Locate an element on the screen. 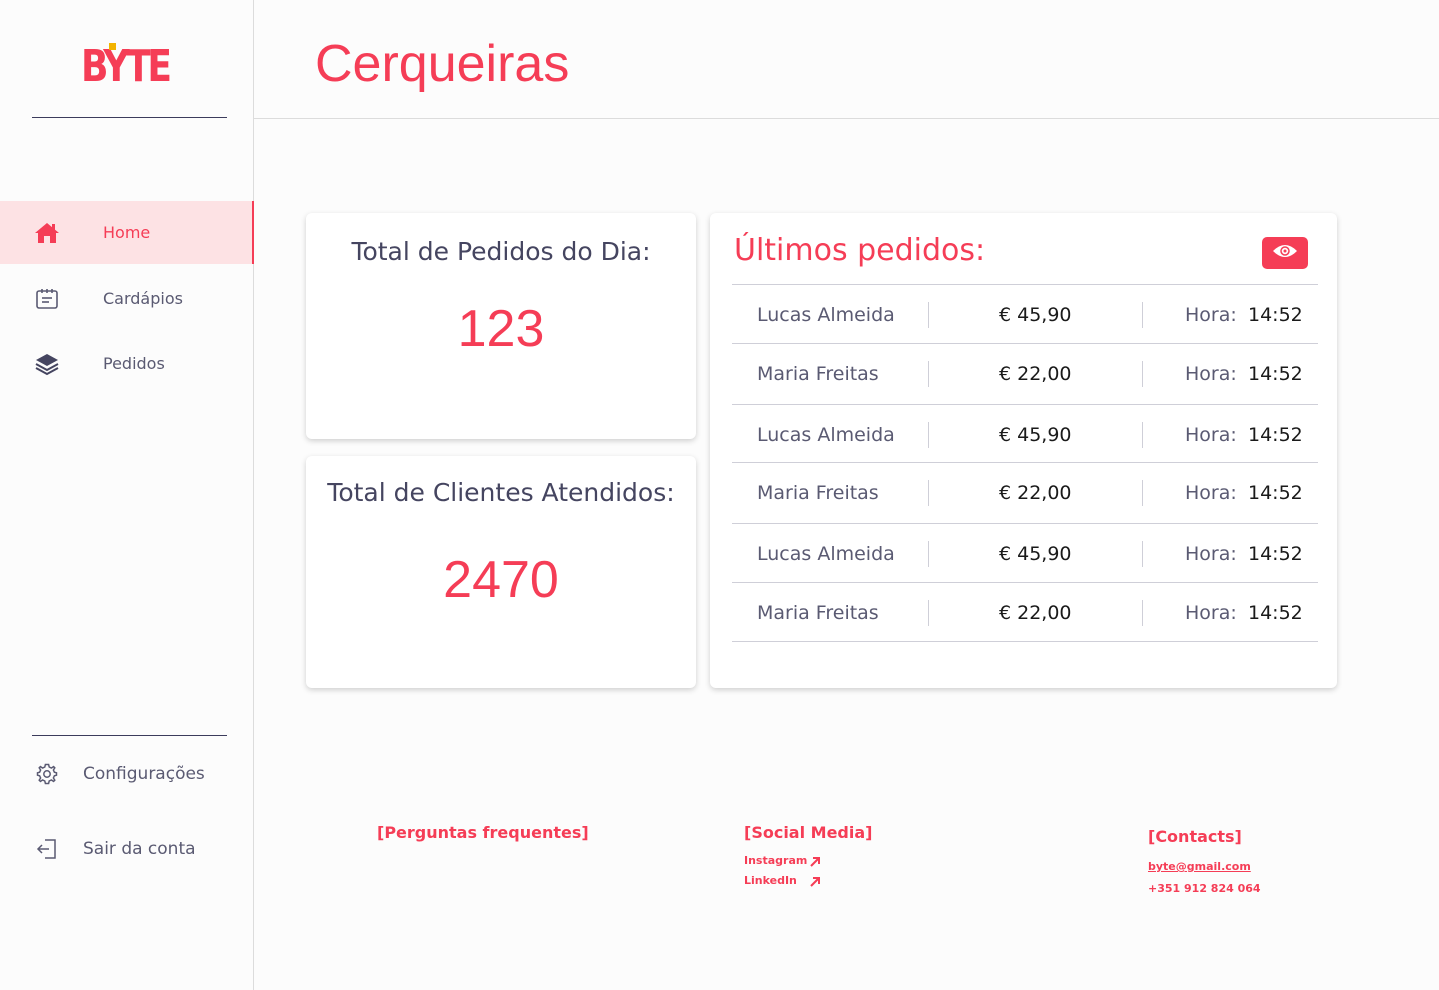  logo-text: BYTE is located at coordinates (126, 66).